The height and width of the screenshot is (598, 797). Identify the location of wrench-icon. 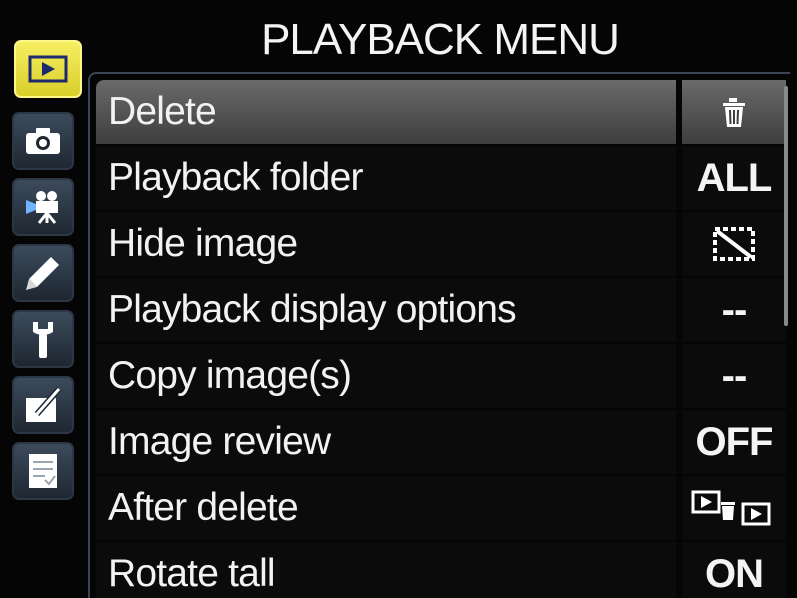
(43, 340).